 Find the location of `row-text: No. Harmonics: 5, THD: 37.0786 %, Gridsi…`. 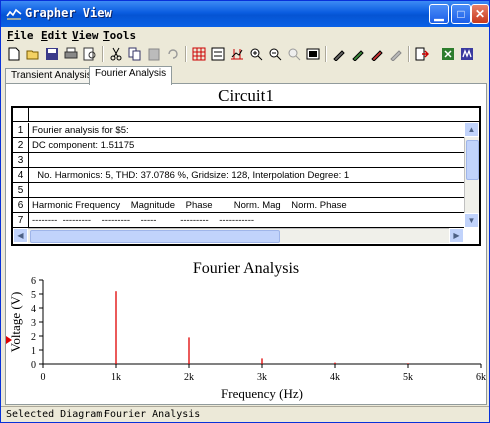

row-text: No. Harmonics: 5, THD: 37.0786 %, Gridsi… is located at coordinates (191, 175).